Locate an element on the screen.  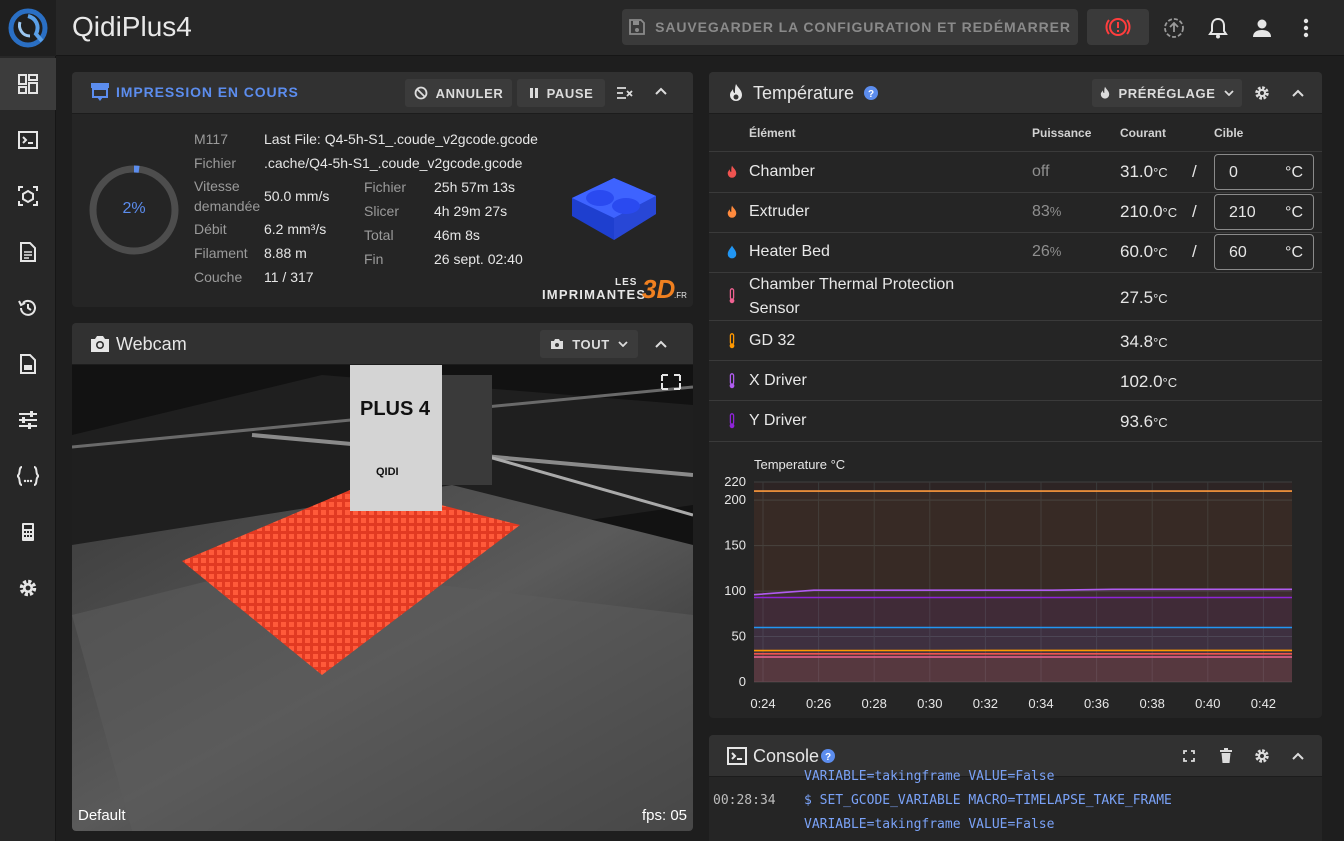
speed-value: 50.0 mm/s is located at coordinates (297, 196).